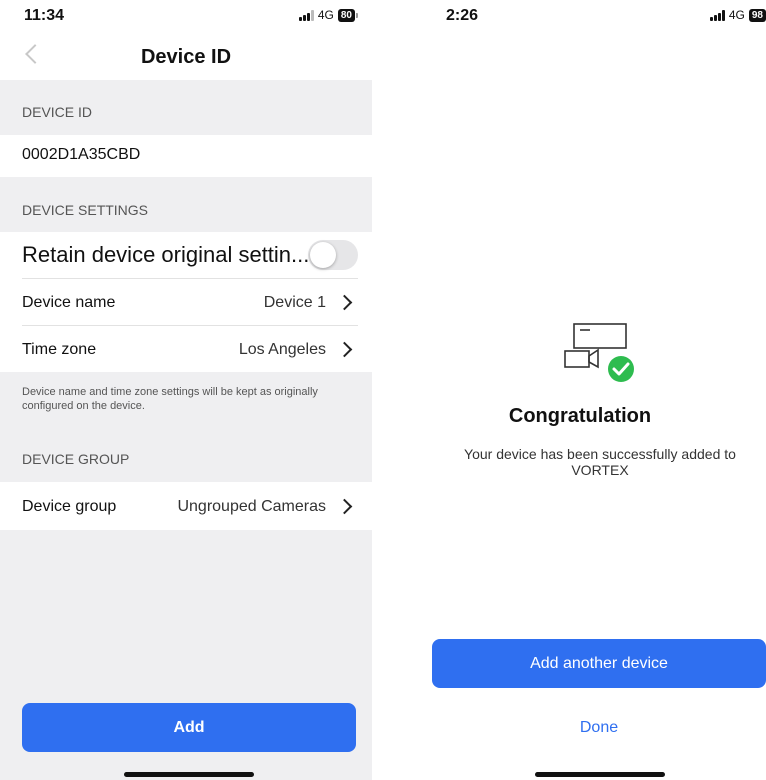 This screenshot has height=780, width=766. What do you see at coordinates (186, 204) in the screenshot?
I see `section-header-device-settings: DEVICE SETTINGS` at bounding box center [186, 204].